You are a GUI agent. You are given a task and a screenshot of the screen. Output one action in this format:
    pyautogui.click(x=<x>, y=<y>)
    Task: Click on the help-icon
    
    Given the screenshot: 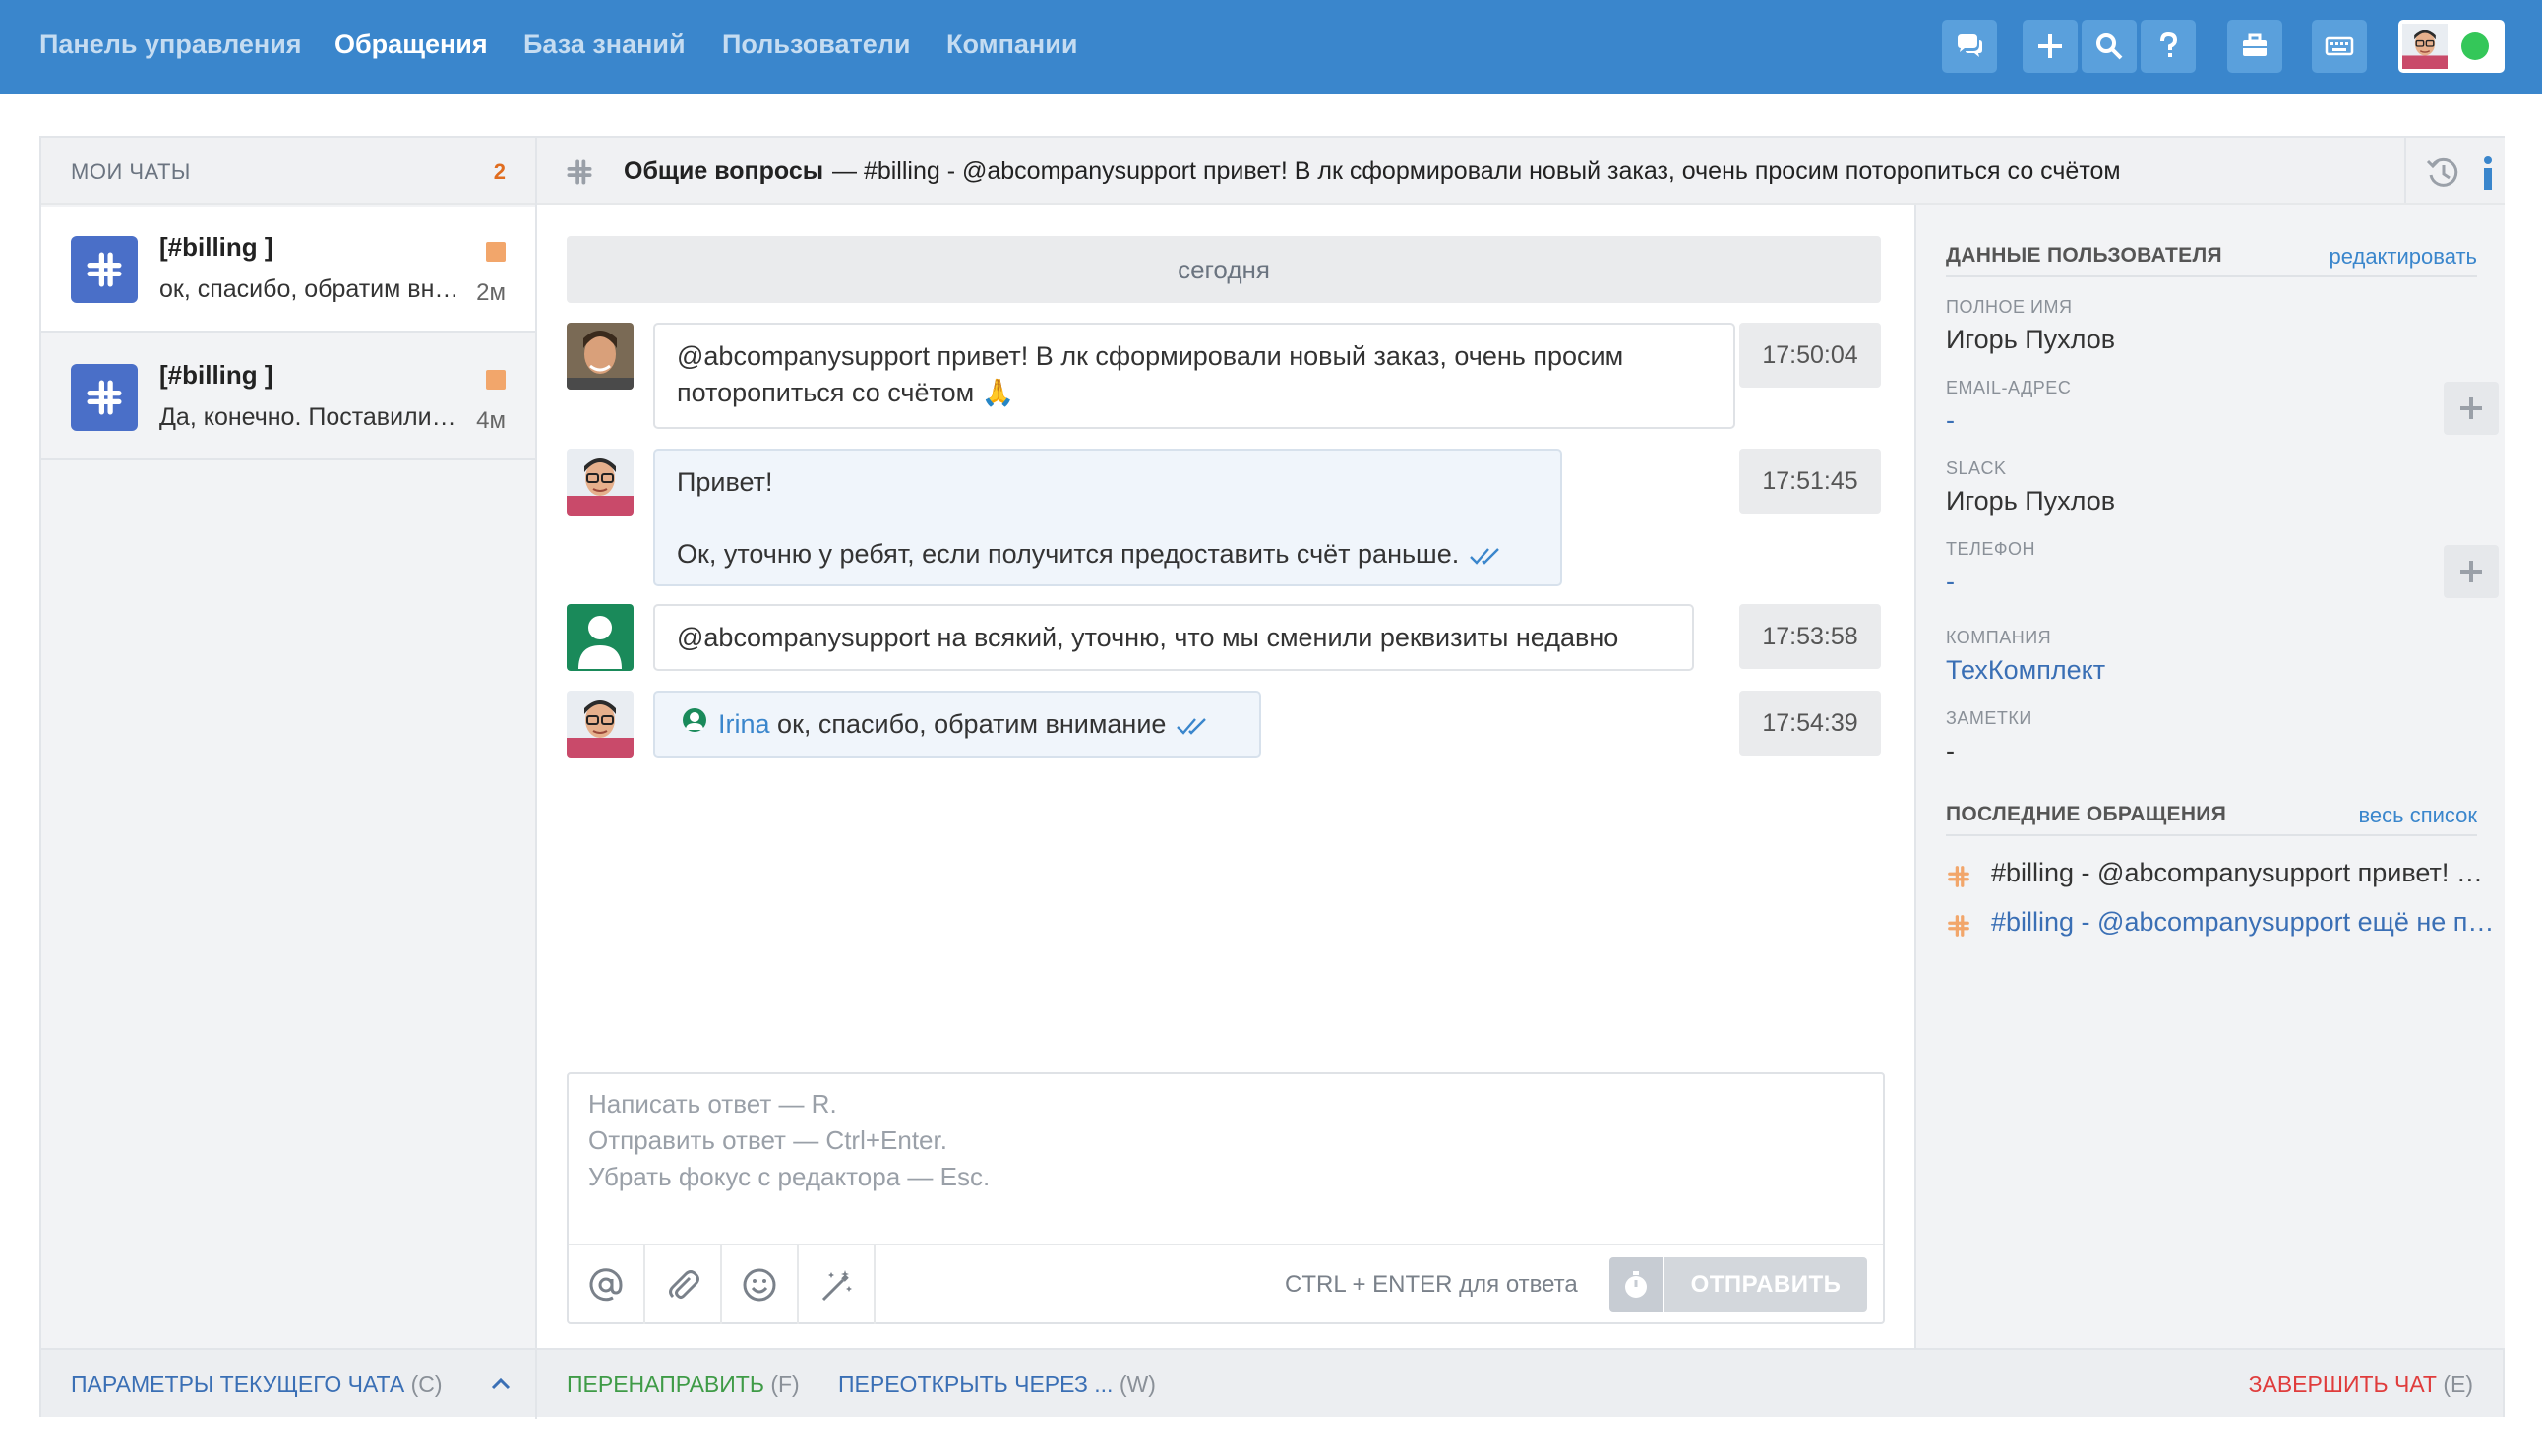 What is the action you would take?
    pyautogui.click(x=2169, y=44)
    